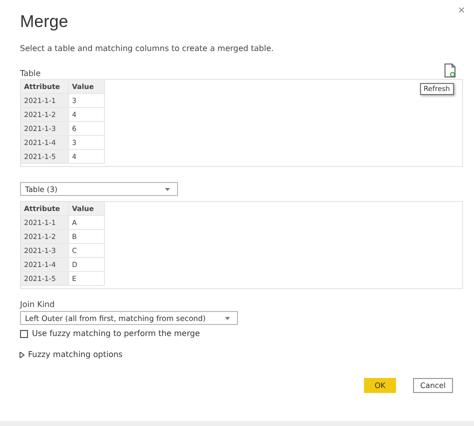 This screenshot has width=474, height=426. What do you see at coordinates (30, 73) in the screenshot?
I see `table-label: Table` at bounding box center [30, 73].